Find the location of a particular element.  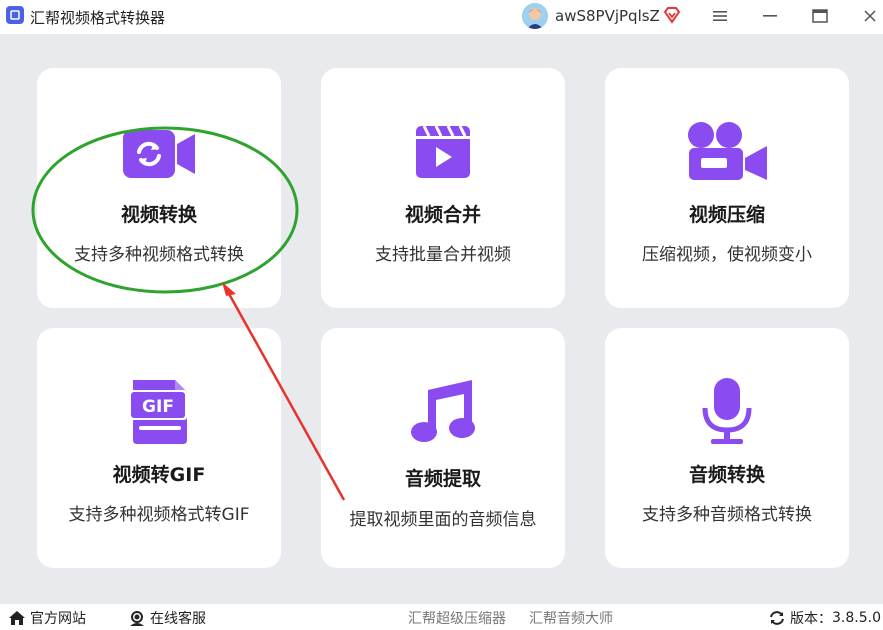

footer-bar: 官方网站 在线客服 汇帮超级压缩器 汇帮音频大师 版本： 3.8.5.0 is located at coordinates (441, 617).